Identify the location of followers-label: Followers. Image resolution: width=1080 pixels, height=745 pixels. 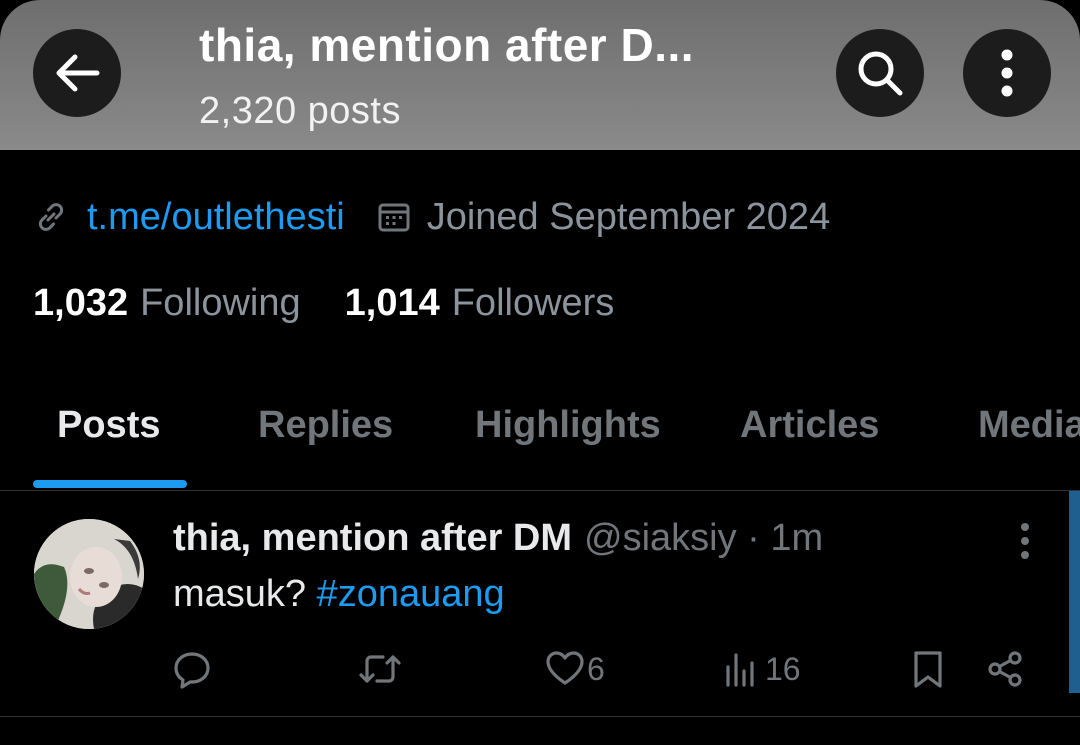
(533, 303).